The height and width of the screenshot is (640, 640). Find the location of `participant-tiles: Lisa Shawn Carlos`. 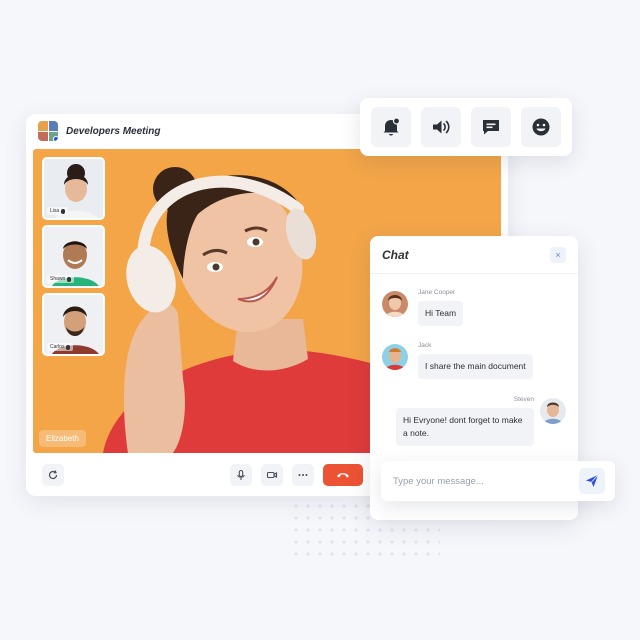

participant-tiles: Lisa Shawn Carlos is located at coordinates (73, 259).